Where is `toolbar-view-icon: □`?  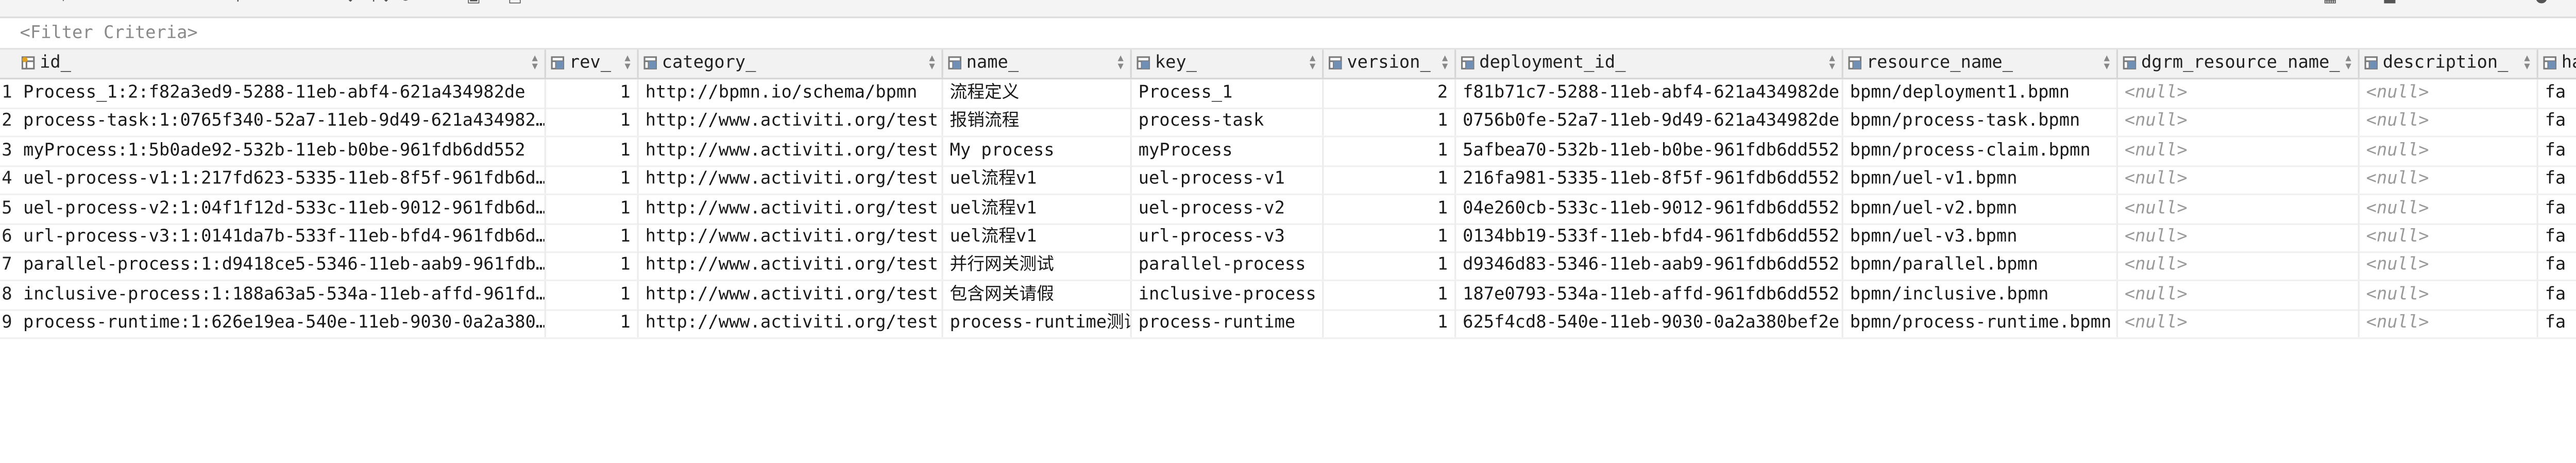 toolbar-view-icon: □ is located at coordinates (515, 3).